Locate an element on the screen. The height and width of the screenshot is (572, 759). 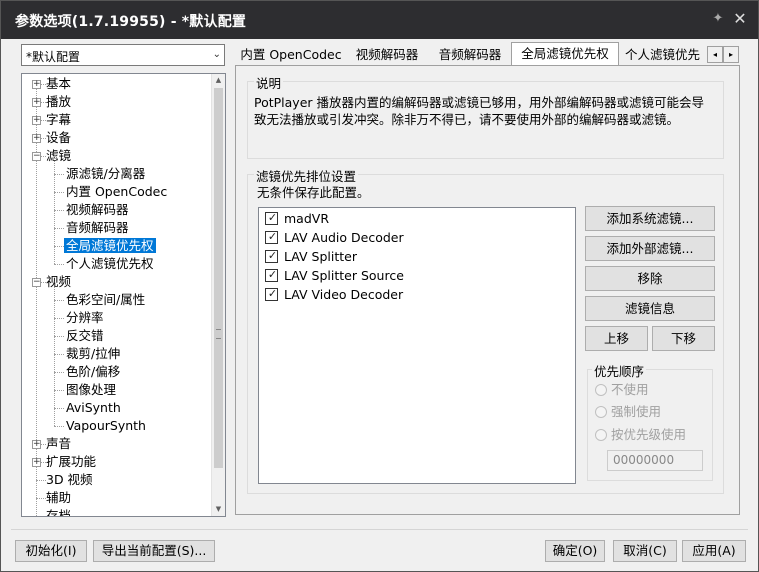
ok-button: 确定(O) is located at coordinates (575, 551).